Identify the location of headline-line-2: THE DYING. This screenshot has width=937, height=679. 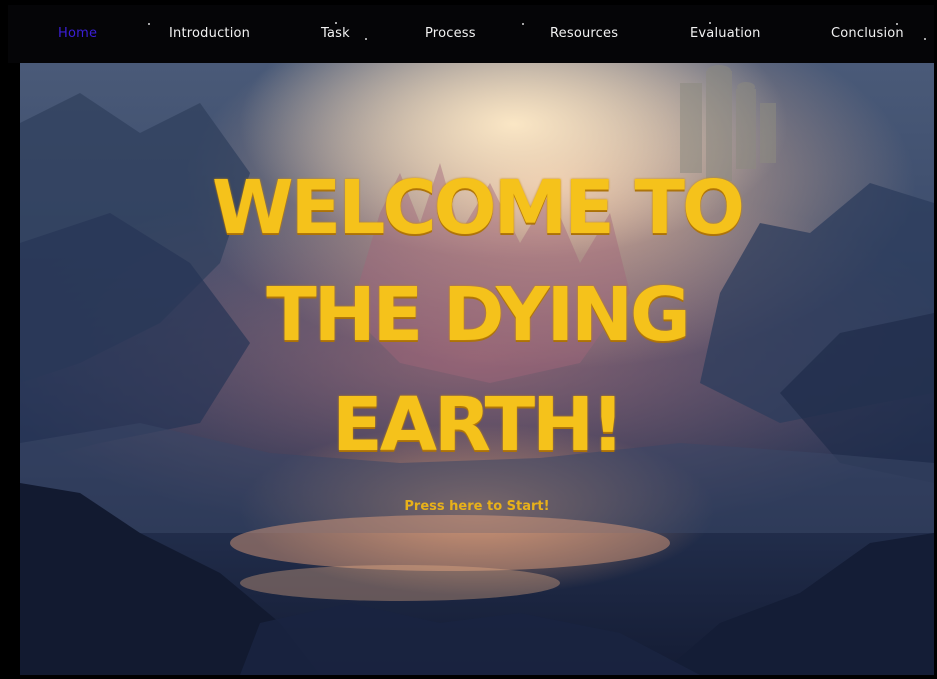
(478, 315).